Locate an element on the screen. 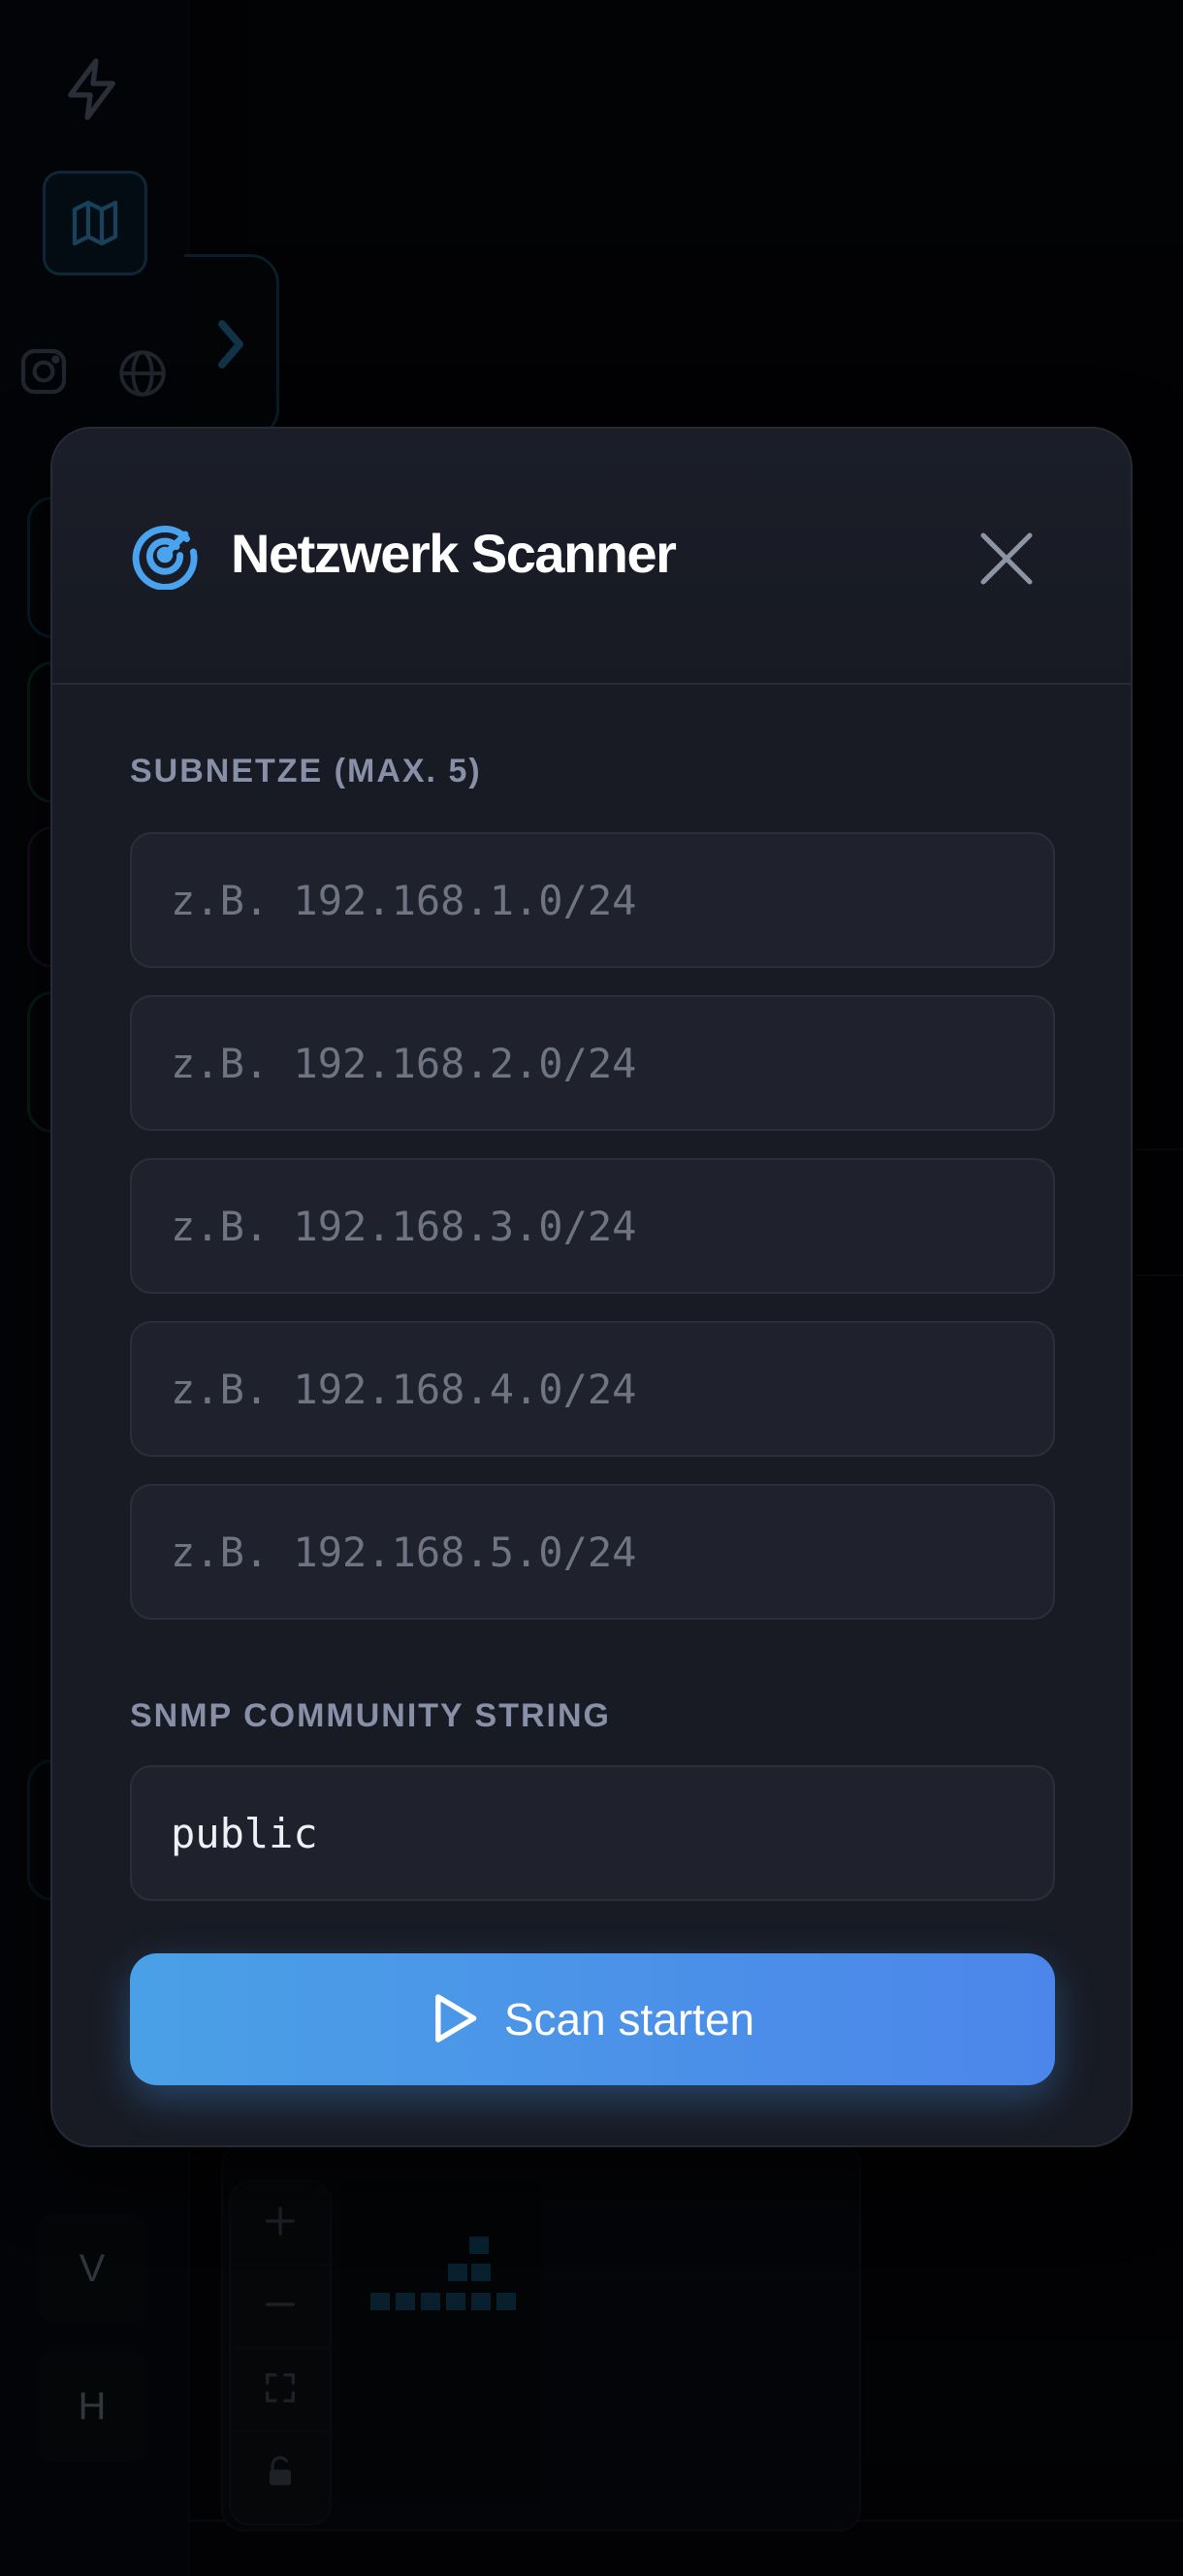  dialog-title: Netzwerk Scanner is located at coordinates (454, 553).